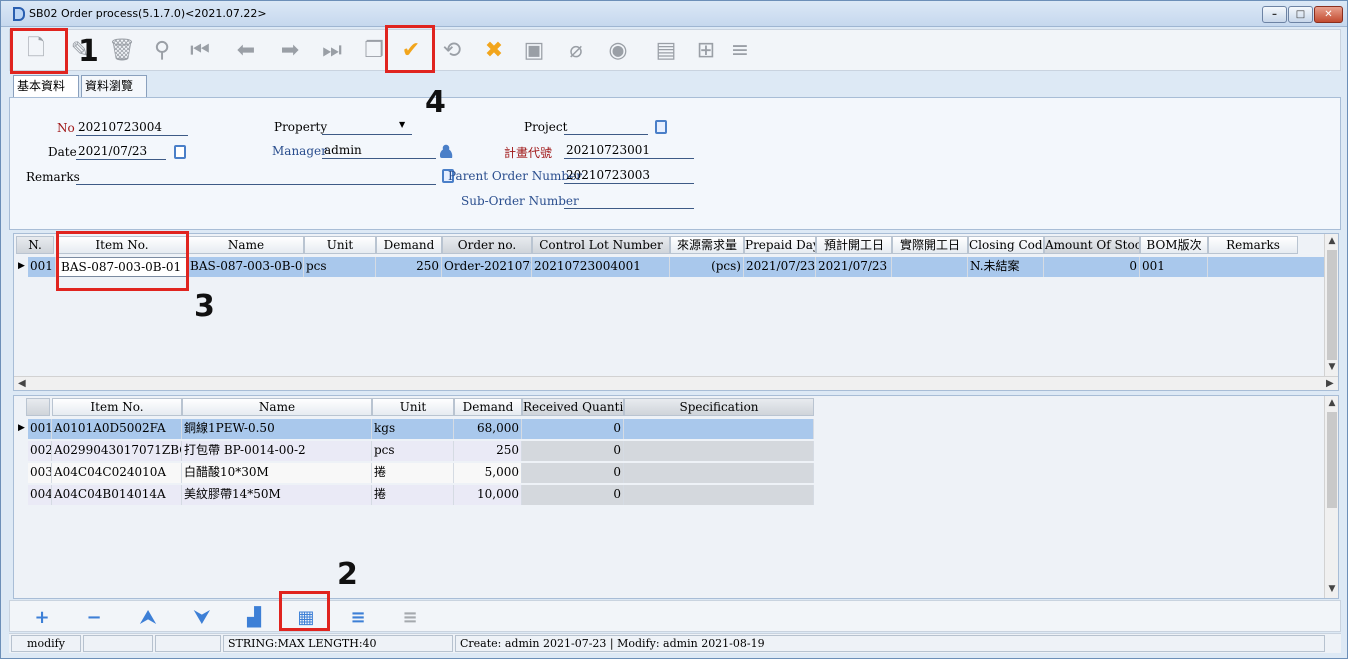 The width and height of the screenshot is (1348, 659). I want to click on cell-closing: N.未結案, so click(1006, 267).